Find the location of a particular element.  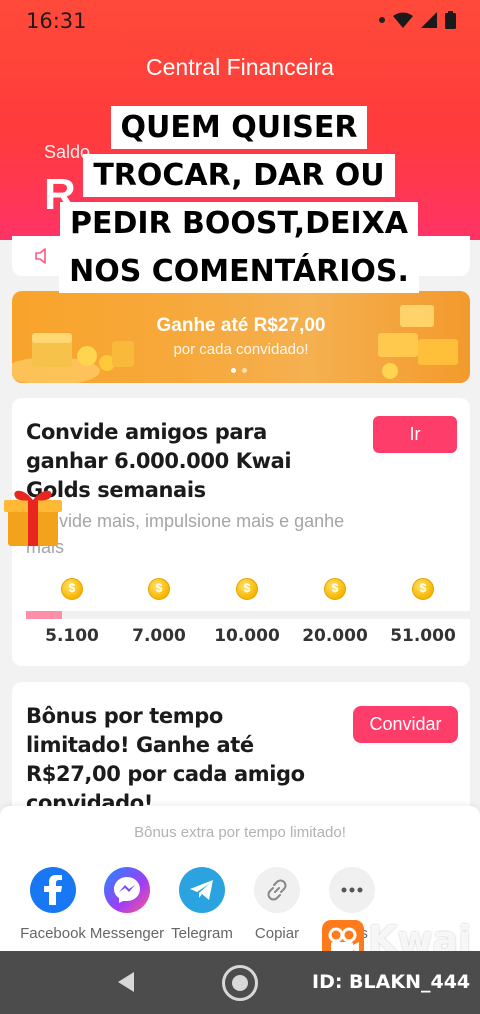

milestone: 20.000 is located at coordinates (335, 612).